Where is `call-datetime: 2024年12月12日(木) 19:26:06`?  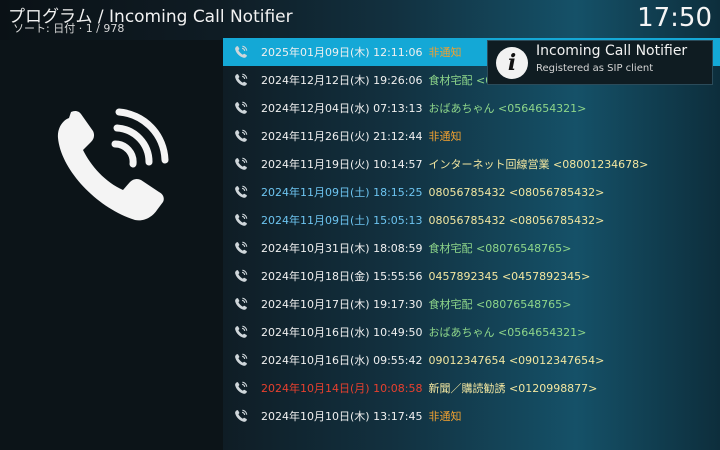 call-datetime: 2024年12月12日(木) 19:26:06 is located at coordinates (342, 80).